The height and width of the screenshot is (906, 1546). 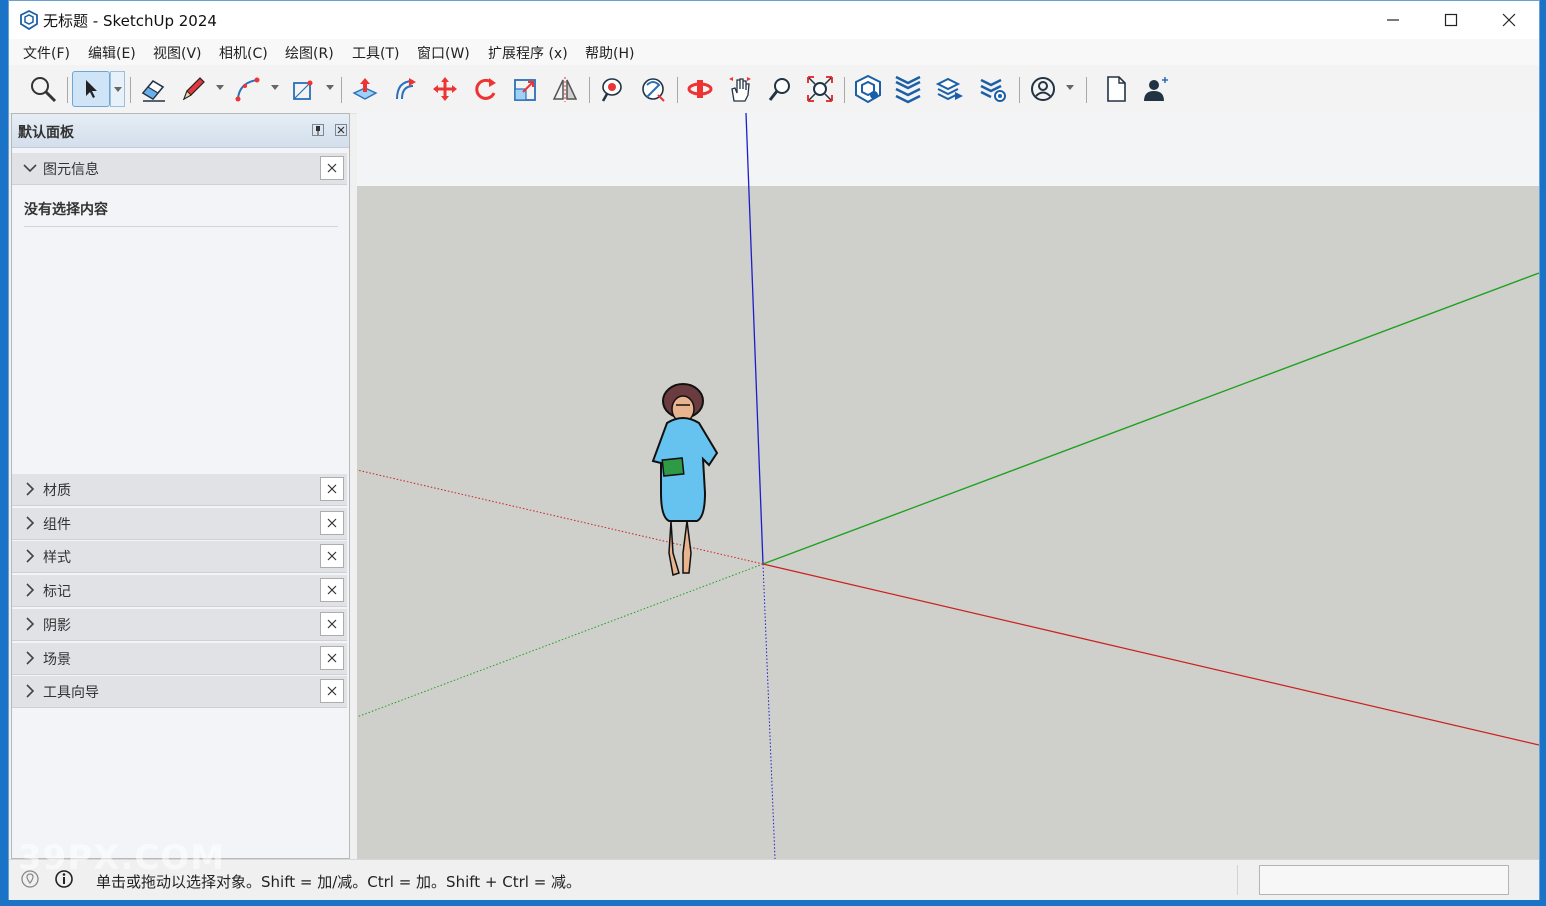 What do you see at coordinates (820, 89) in the screenshot?
I see `zoom-extents-button` at bounding box center [820, 89].